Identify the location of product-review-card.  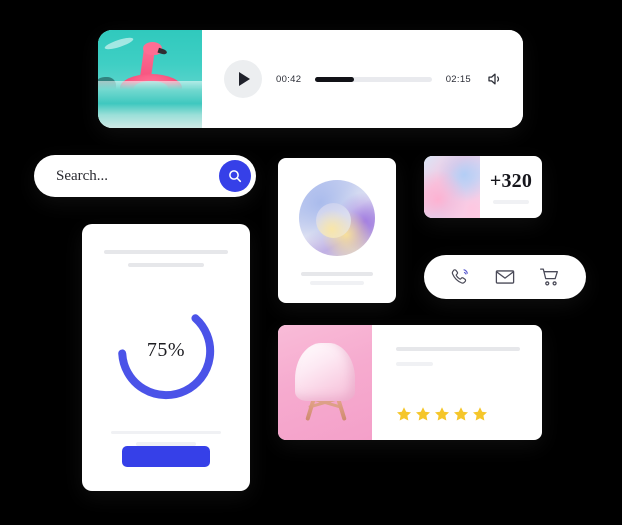
(410, 382).